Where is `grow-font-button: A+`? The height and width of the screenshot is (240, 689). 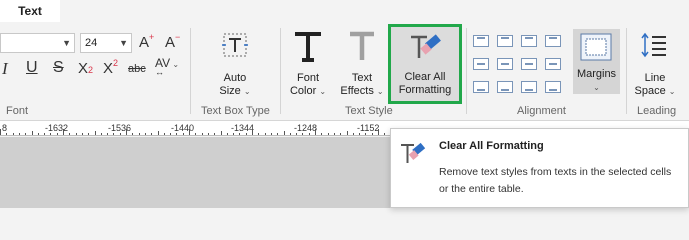
grow-font-button: A+ is located at coordinates (146, 41).